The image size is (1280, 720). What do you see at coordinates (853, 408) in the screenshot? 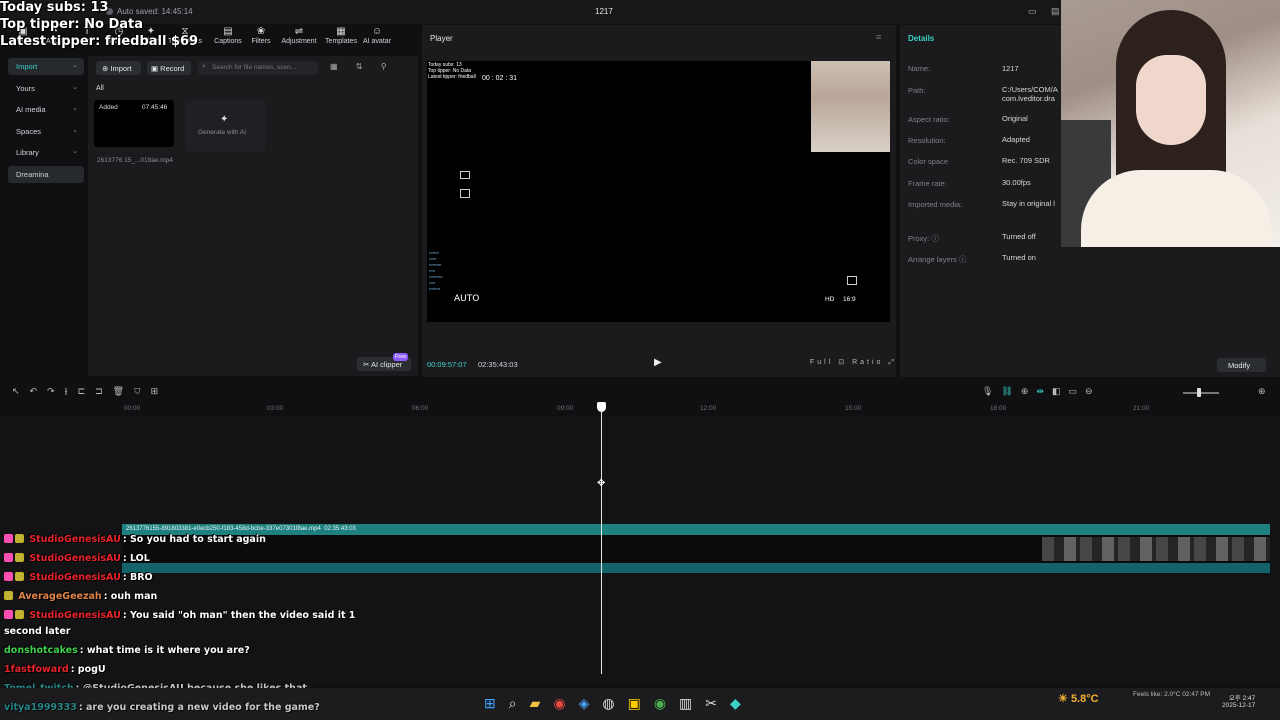
I see `ruler-tick: 15:00` at bounding box center [853, 408].